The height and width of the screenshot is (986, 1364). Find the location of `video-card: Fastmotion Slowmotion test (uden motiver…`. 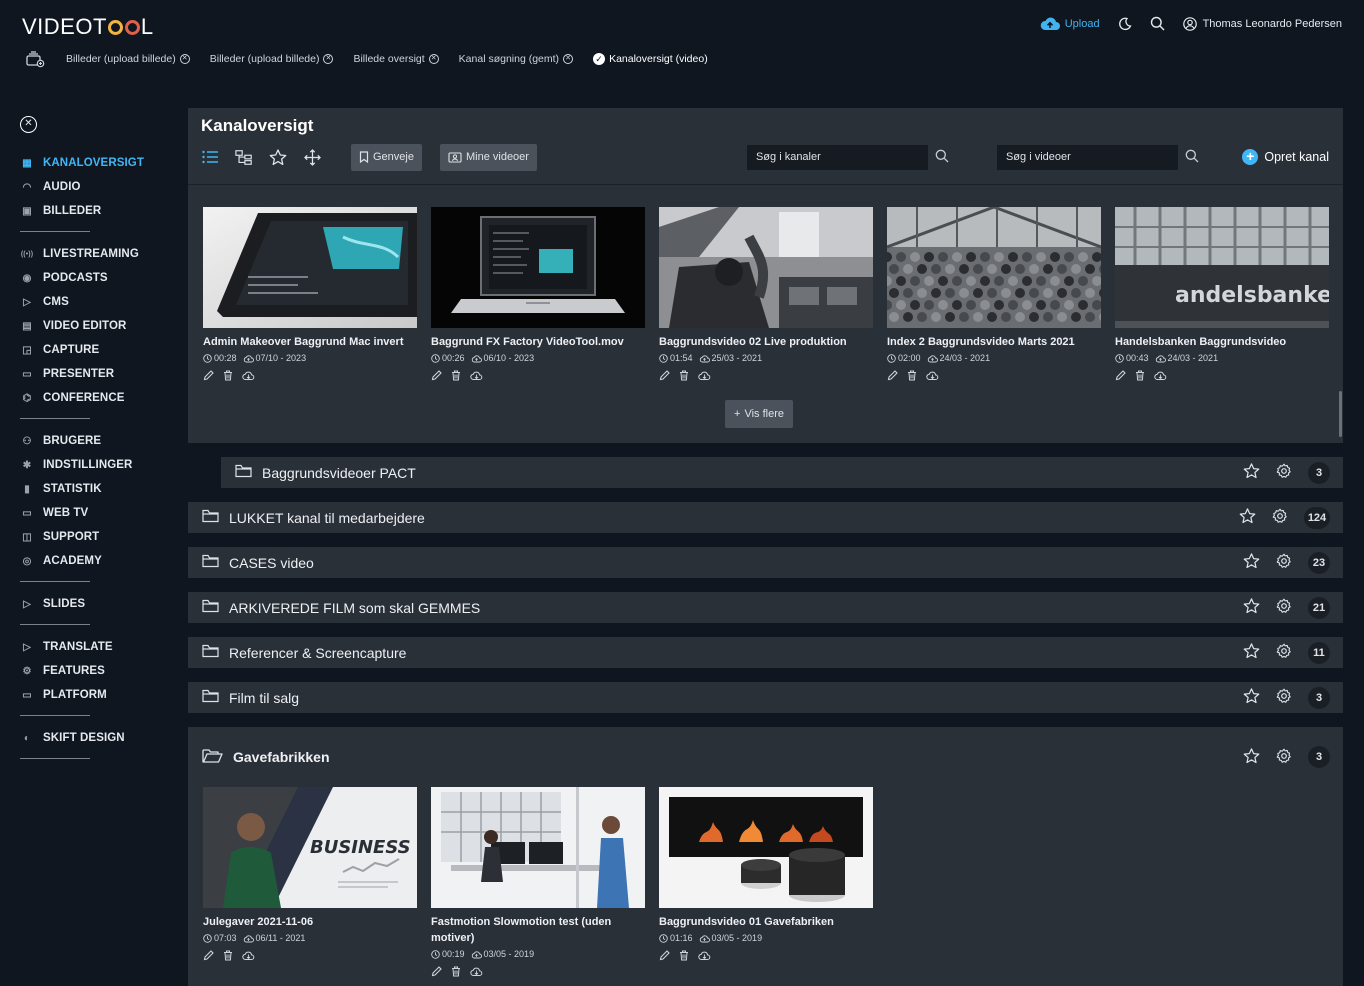

video-card: Fastmotion Slowmotion test (uden motiver… is located at coordinates (538, 882).